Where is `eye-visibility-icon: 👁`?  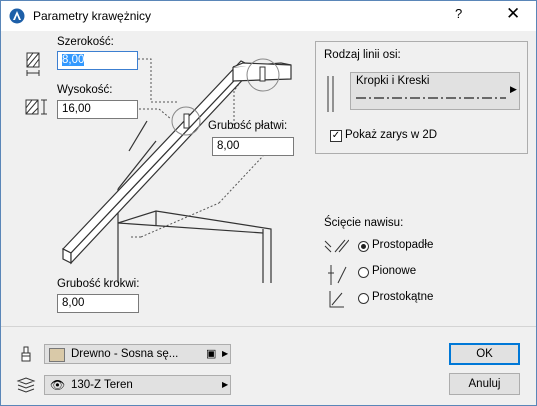
eye-visibility-icon: 👁 is located at coordinates (57, 385).